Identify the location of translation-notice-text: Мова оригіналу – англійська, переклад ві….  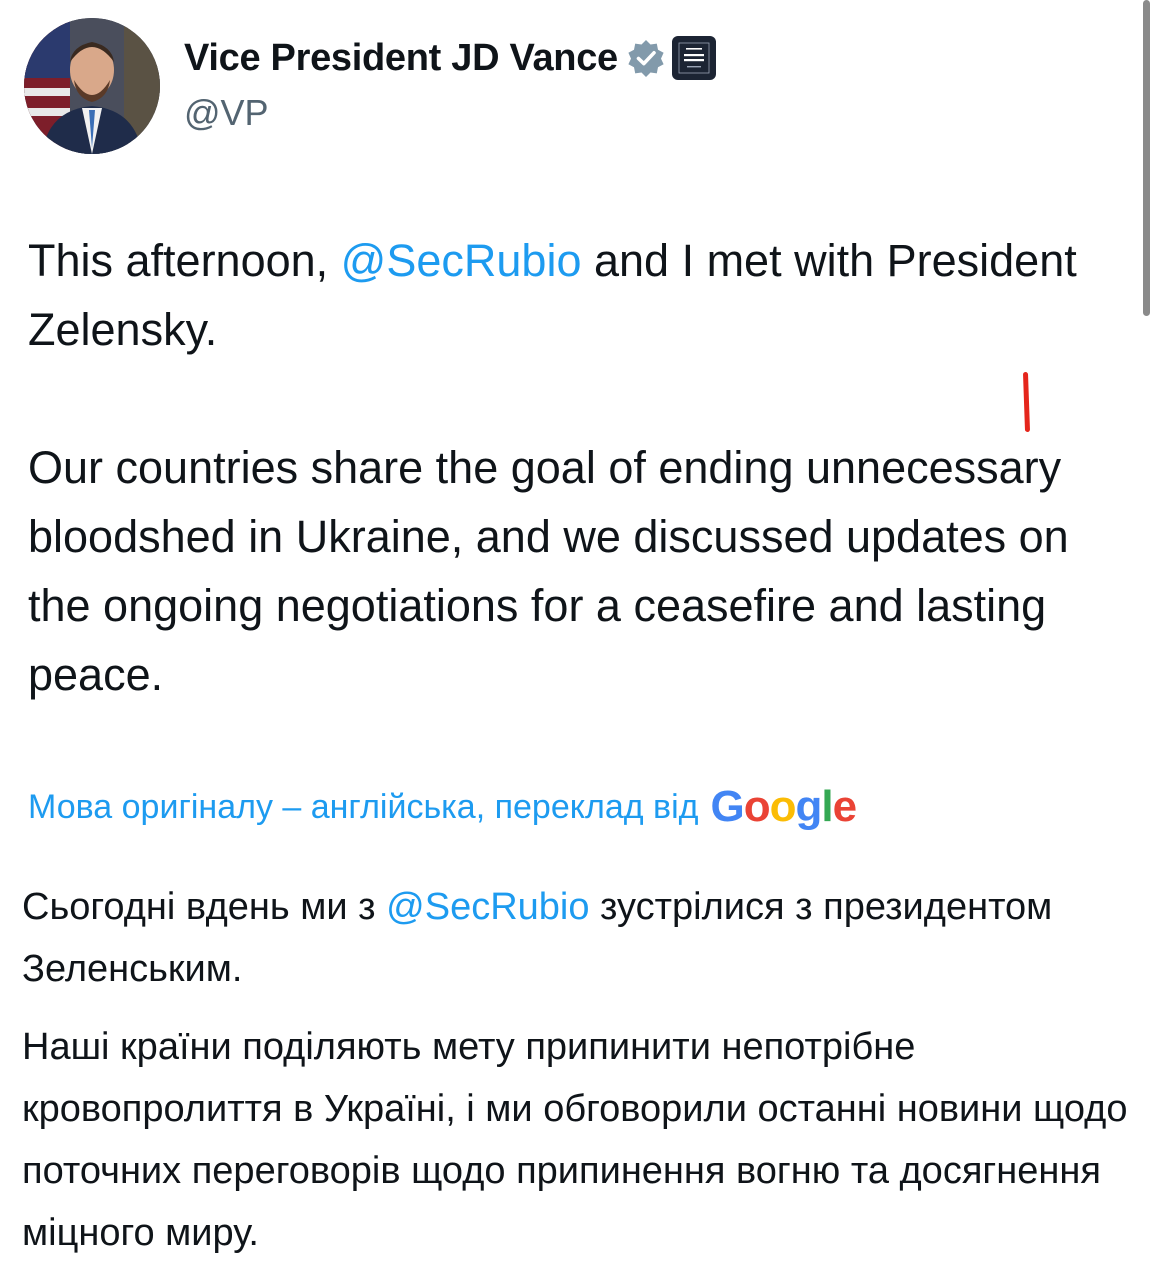
(363, 807).